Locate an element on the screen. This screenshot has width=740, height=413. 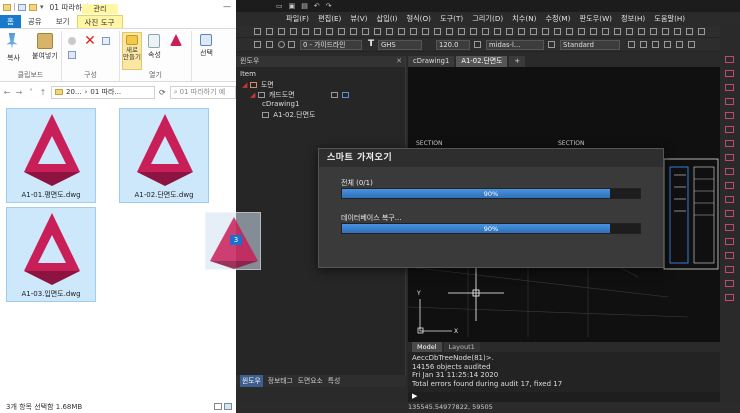
menu-info: 정보(H) is located at coordinates (633, 19).